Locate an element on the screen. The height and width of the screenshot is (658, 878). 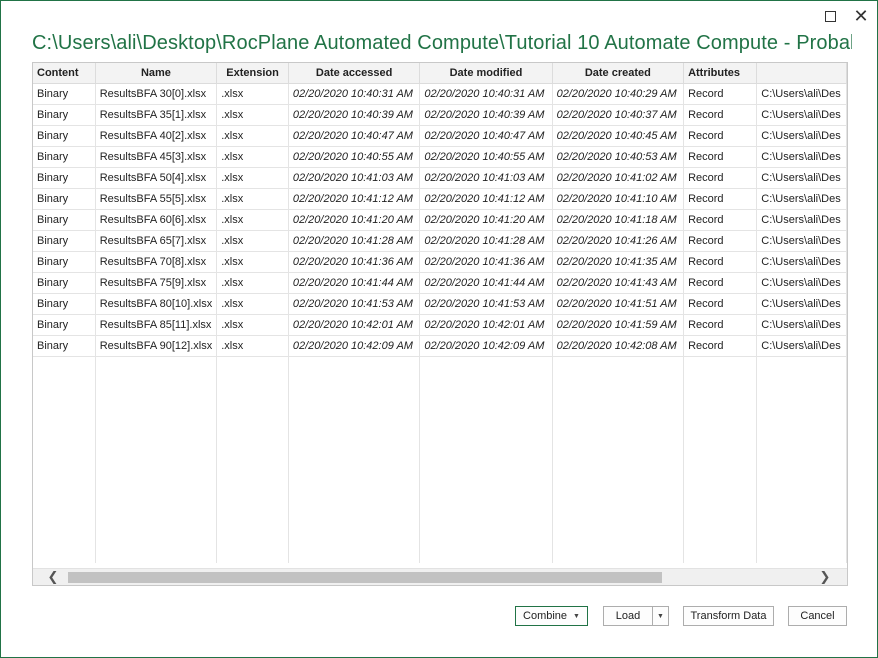
cell-name: ResultsBFA 45[3].xlsx is located at coordinates (156, 157).